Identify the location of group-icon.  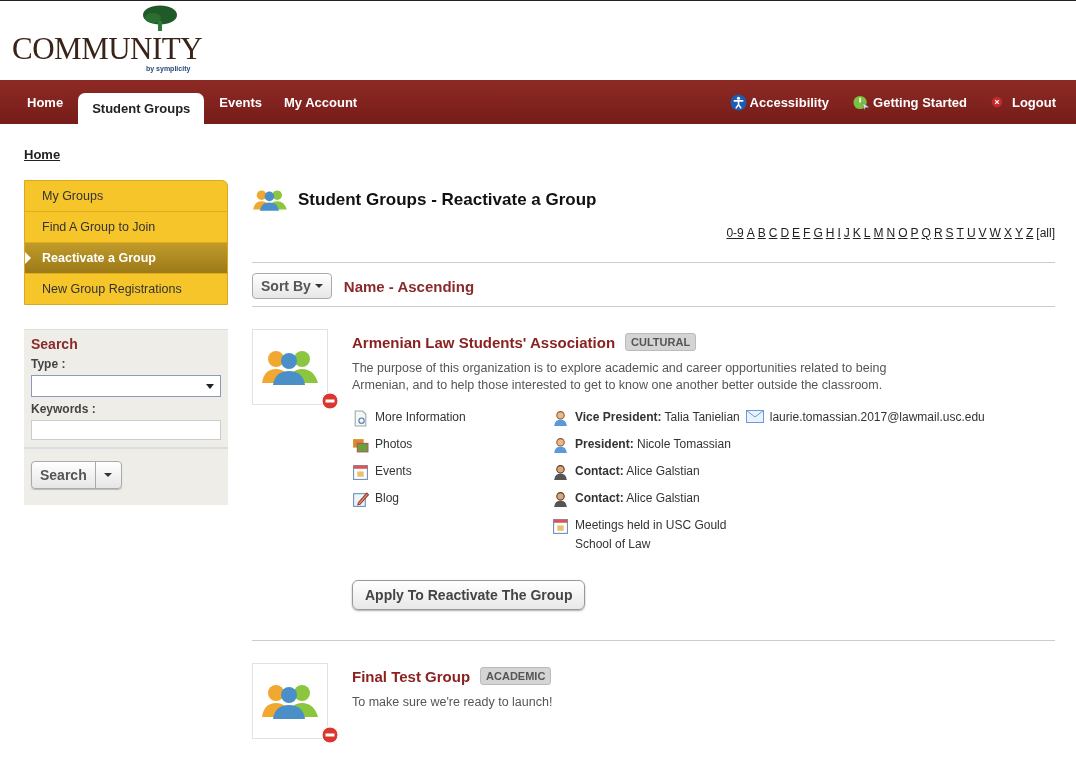
(270, 200).